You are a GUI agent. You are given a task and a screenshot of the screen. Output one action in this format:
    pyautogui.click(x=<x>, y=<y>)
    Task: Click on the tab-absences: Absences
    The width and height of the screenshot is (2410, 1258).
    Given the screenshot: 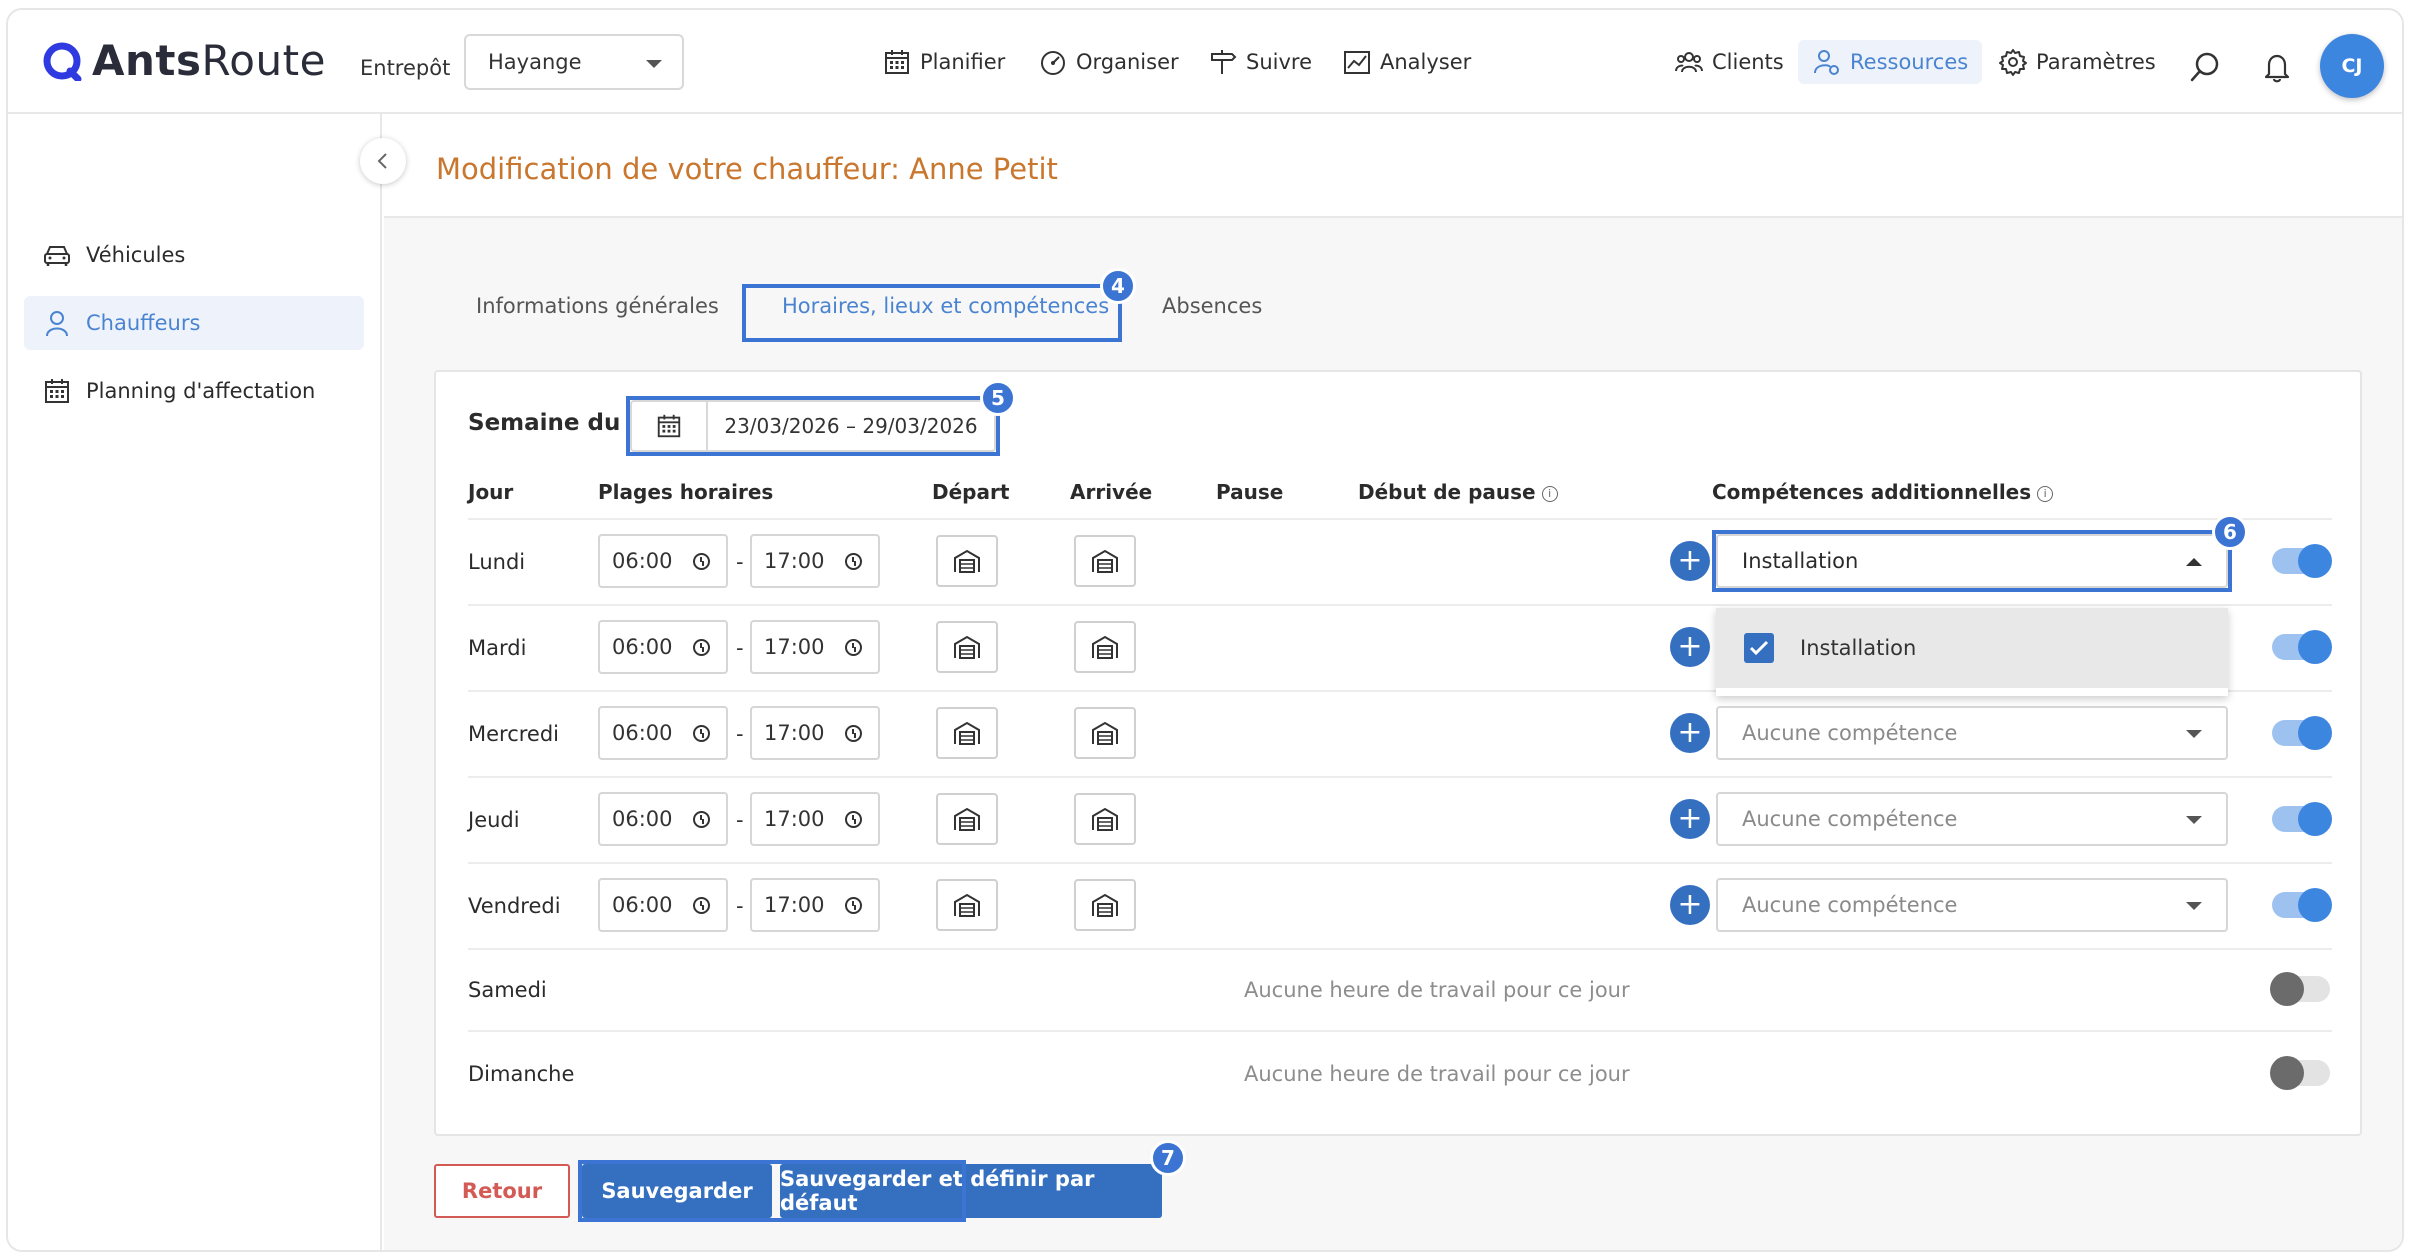 What is the action you would take?
    pyautogui.click(x=1212, y=306)
    